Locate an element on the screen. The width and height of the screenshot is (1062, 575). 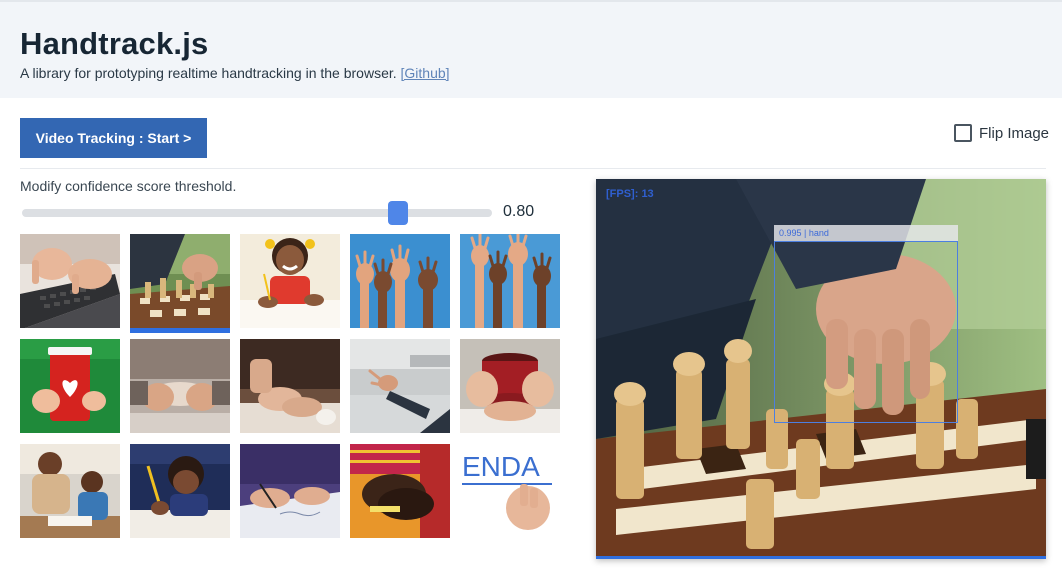
slider-track is located at coordinates (257, 213).